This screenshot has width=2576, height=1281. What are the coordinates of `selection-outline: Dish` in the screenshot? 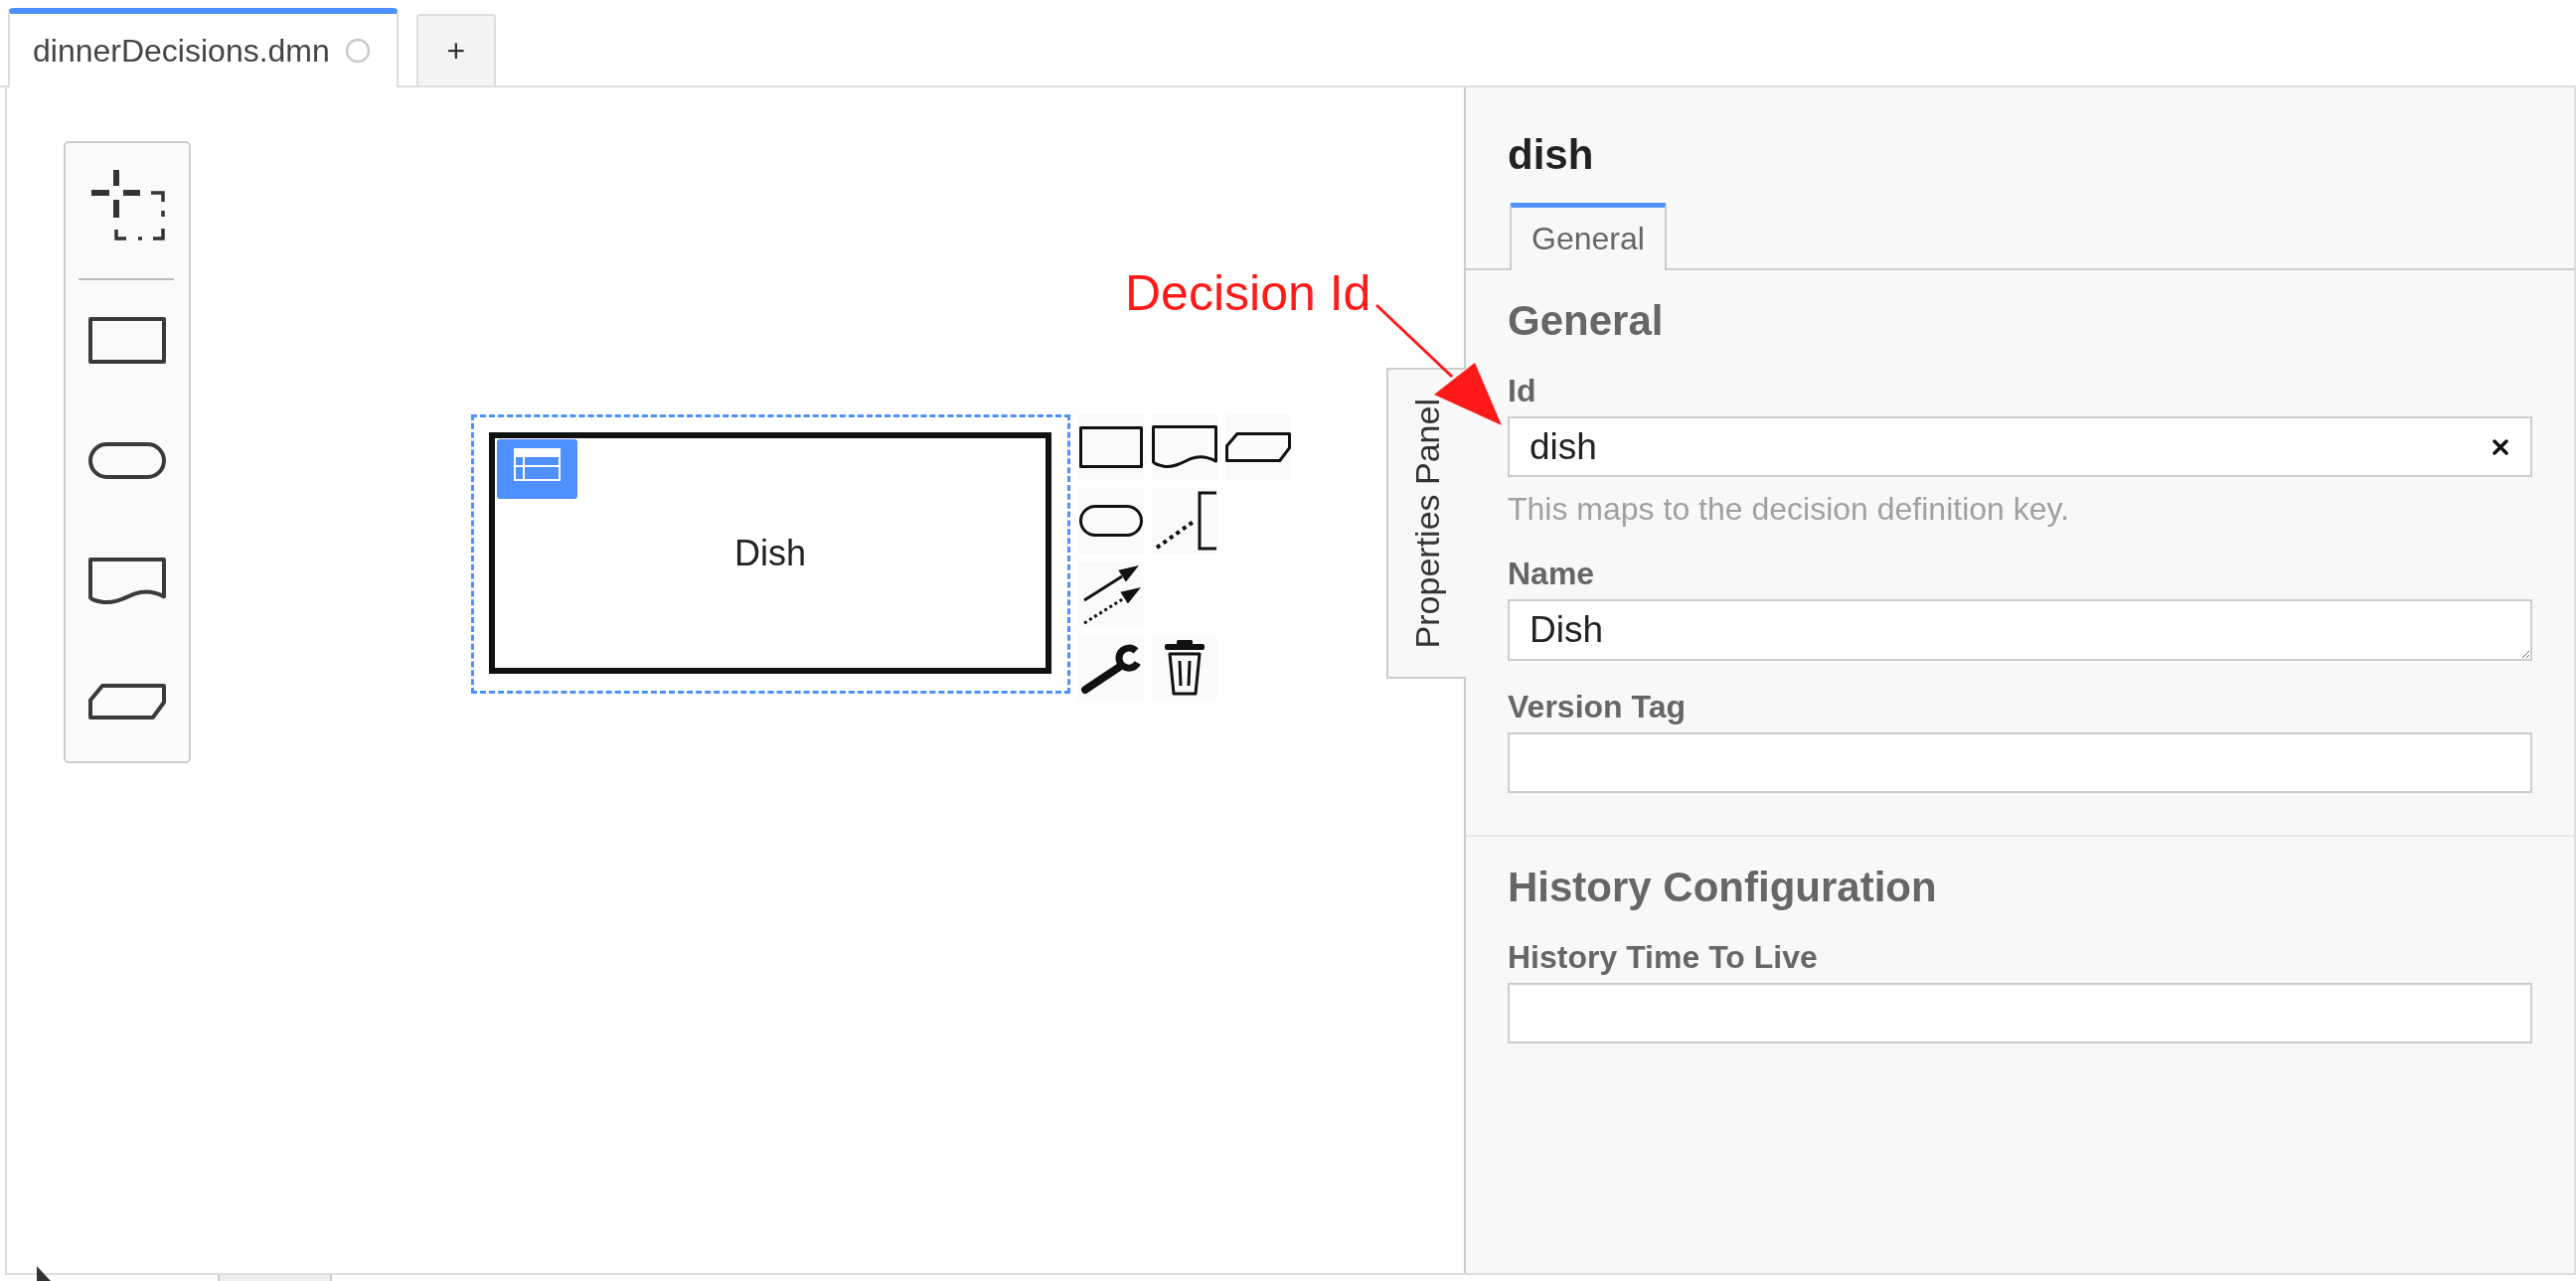 It's located at (770, 554).